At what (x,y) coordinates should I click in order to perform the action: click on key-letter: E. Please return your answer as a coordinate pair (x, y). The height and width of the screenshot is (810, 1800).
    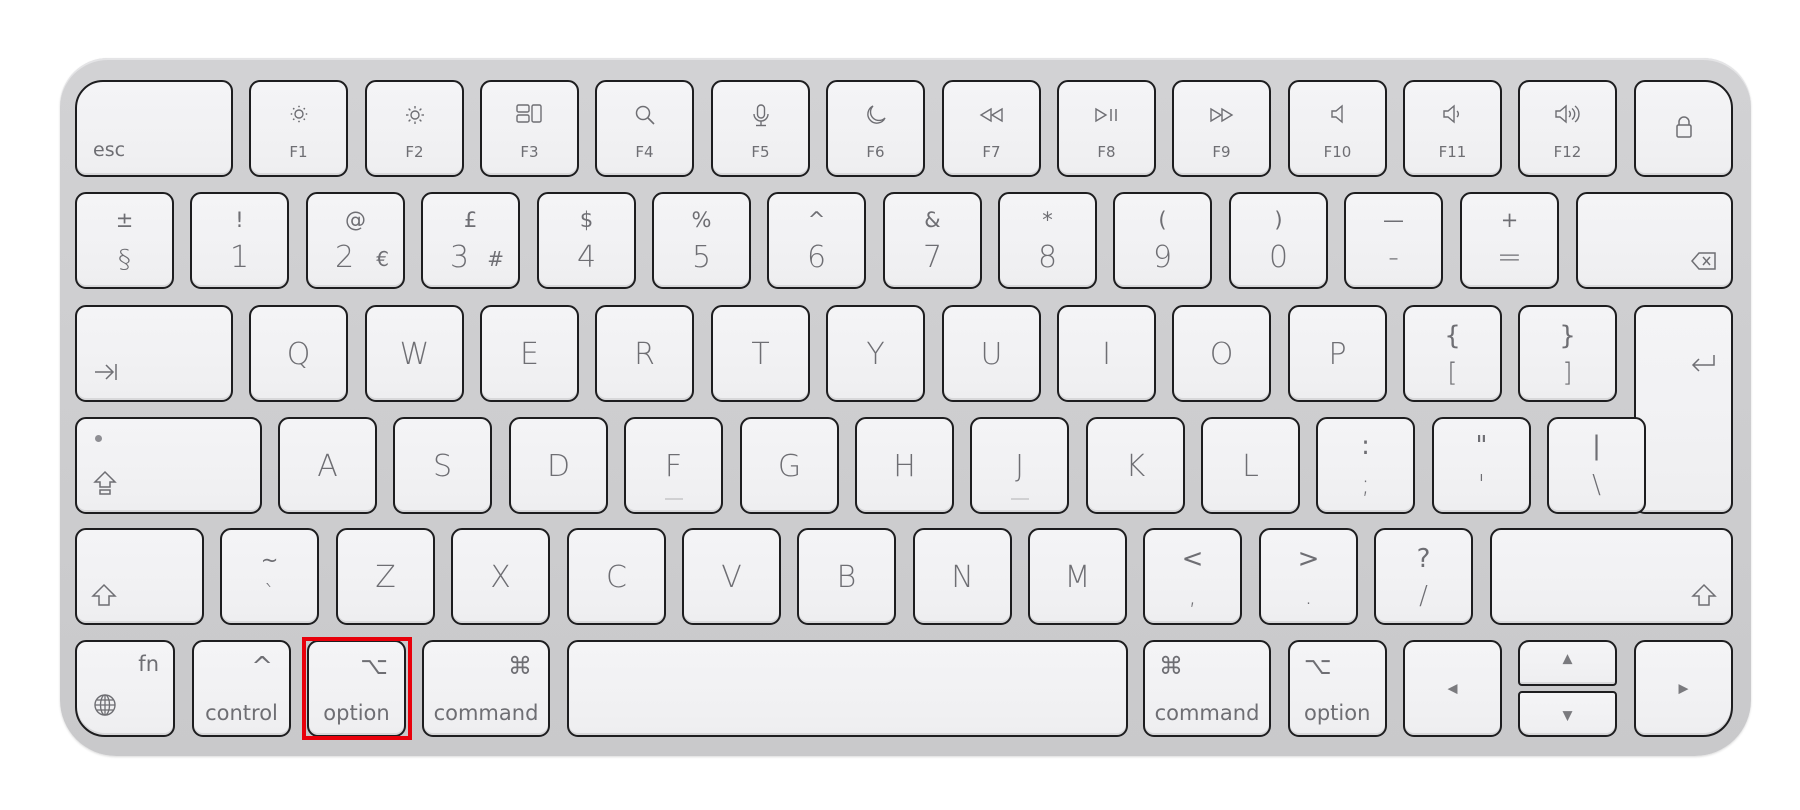
    Looking at the image, I should click on (529, 354).